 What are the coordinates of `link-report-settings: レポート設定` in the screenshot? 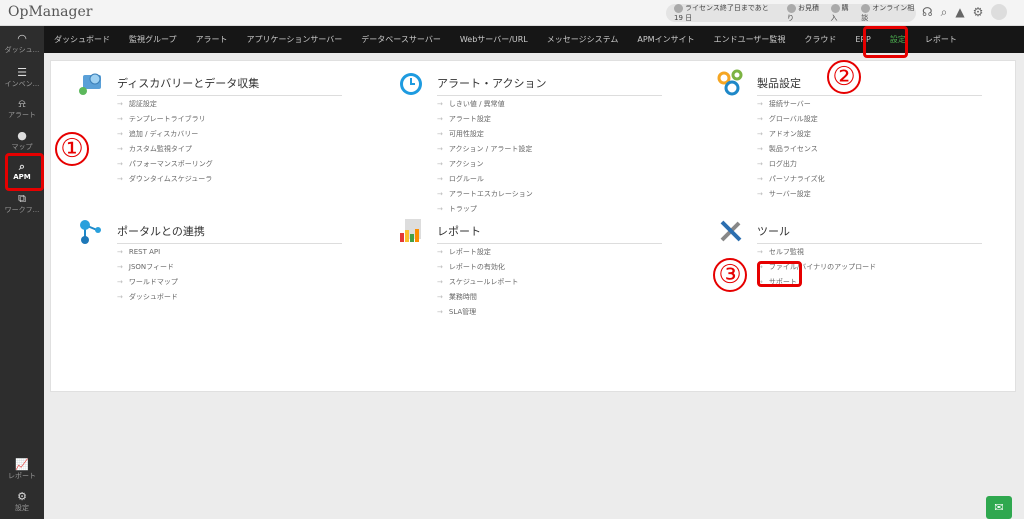 It's located at (477, 252).